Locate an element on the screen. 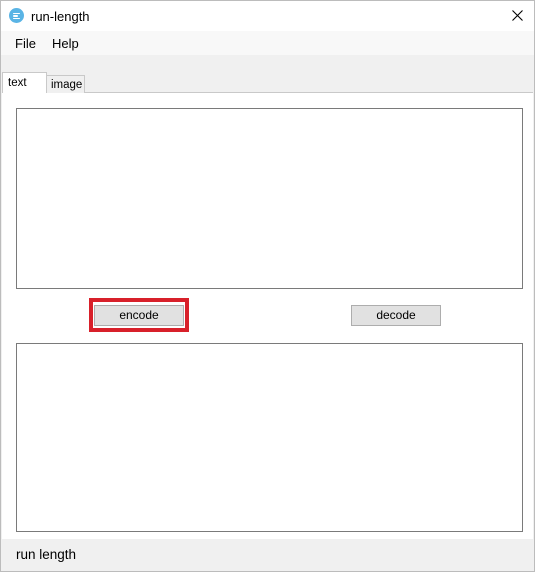 Image resolution: width=535 pixels, height=572 pixels. run-length-app-icon is located at coordinates (16, 15).